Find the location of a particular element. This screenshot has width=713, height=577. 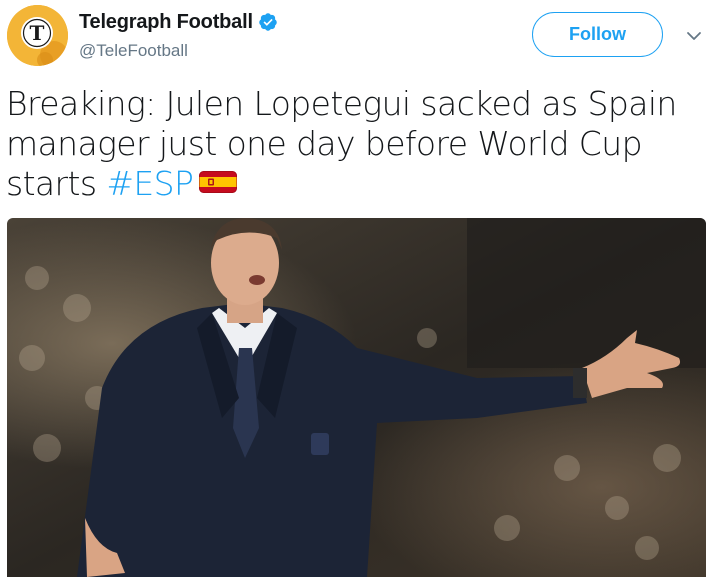

tweet-text-line-3-text: starts is located at coordinates (51, 183).